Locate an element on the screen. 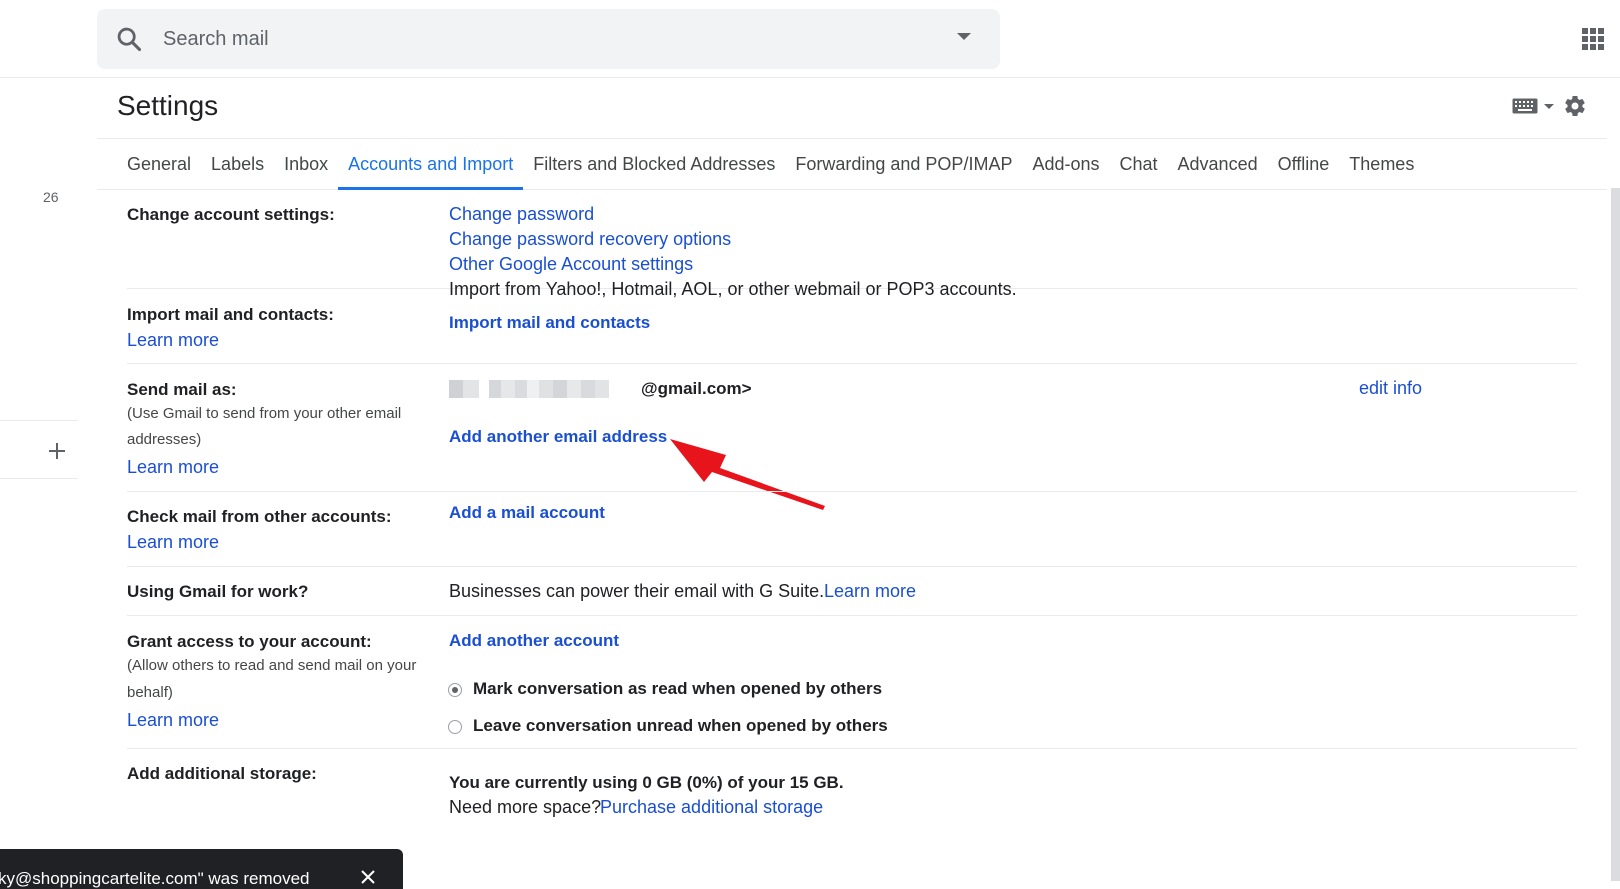 Image resolution: width=1620 pixels, height=889 pixels. check-mail-learn-more-link: Learn more is located at coordinates (173, 542).